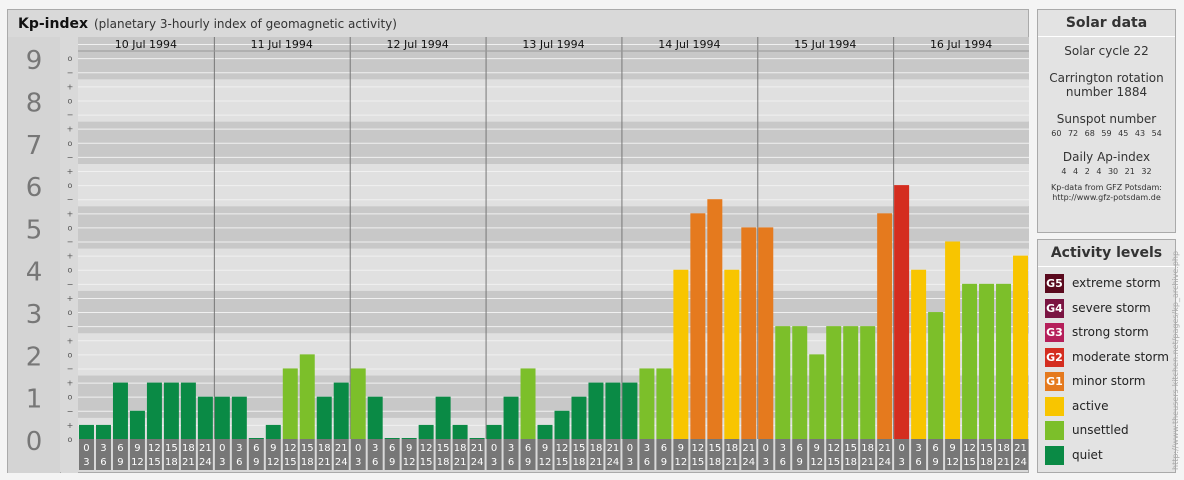  I want to click on activity-level-item: unsettled, so click(1108, 430).